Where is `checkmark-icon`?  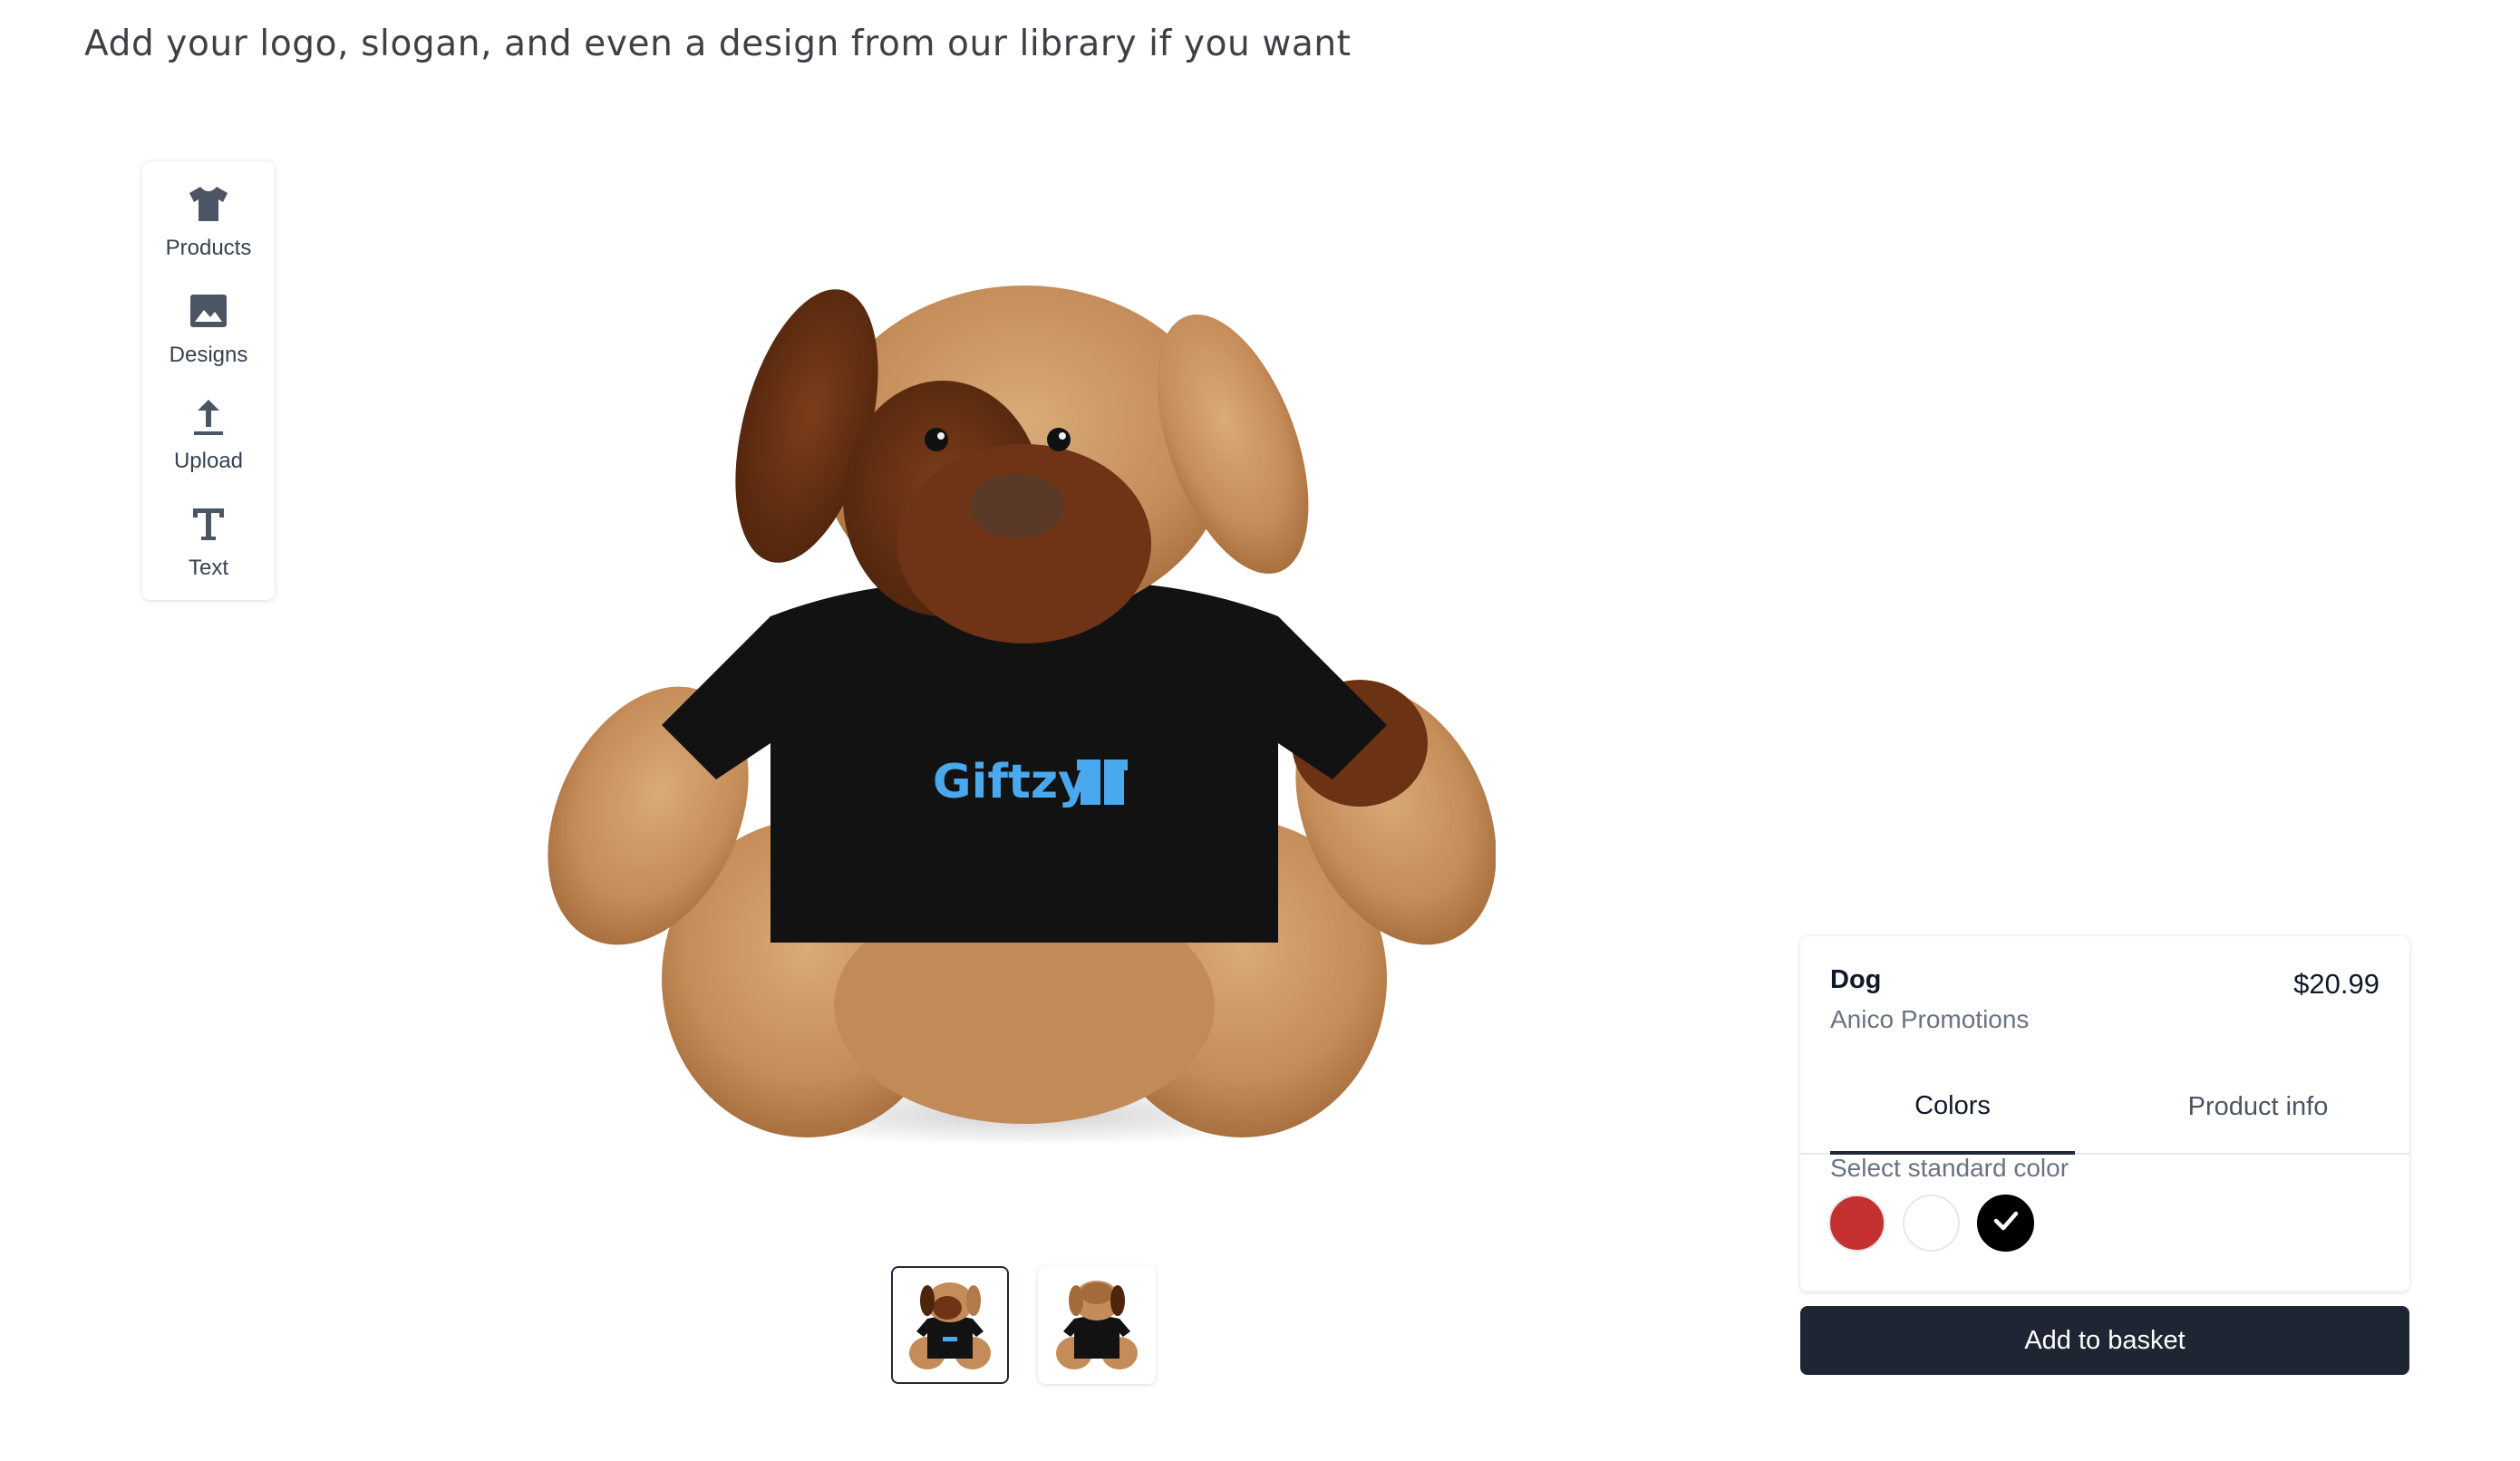 checkmark-icon is located at coordinates (2006, 1223).